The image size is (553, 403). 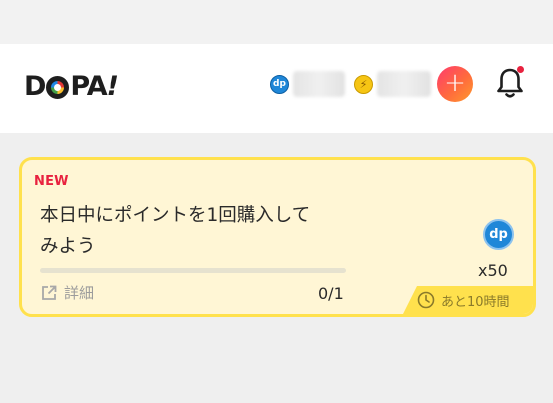 I want to click on detail-link: 詳細, so click(x=67, y=292).